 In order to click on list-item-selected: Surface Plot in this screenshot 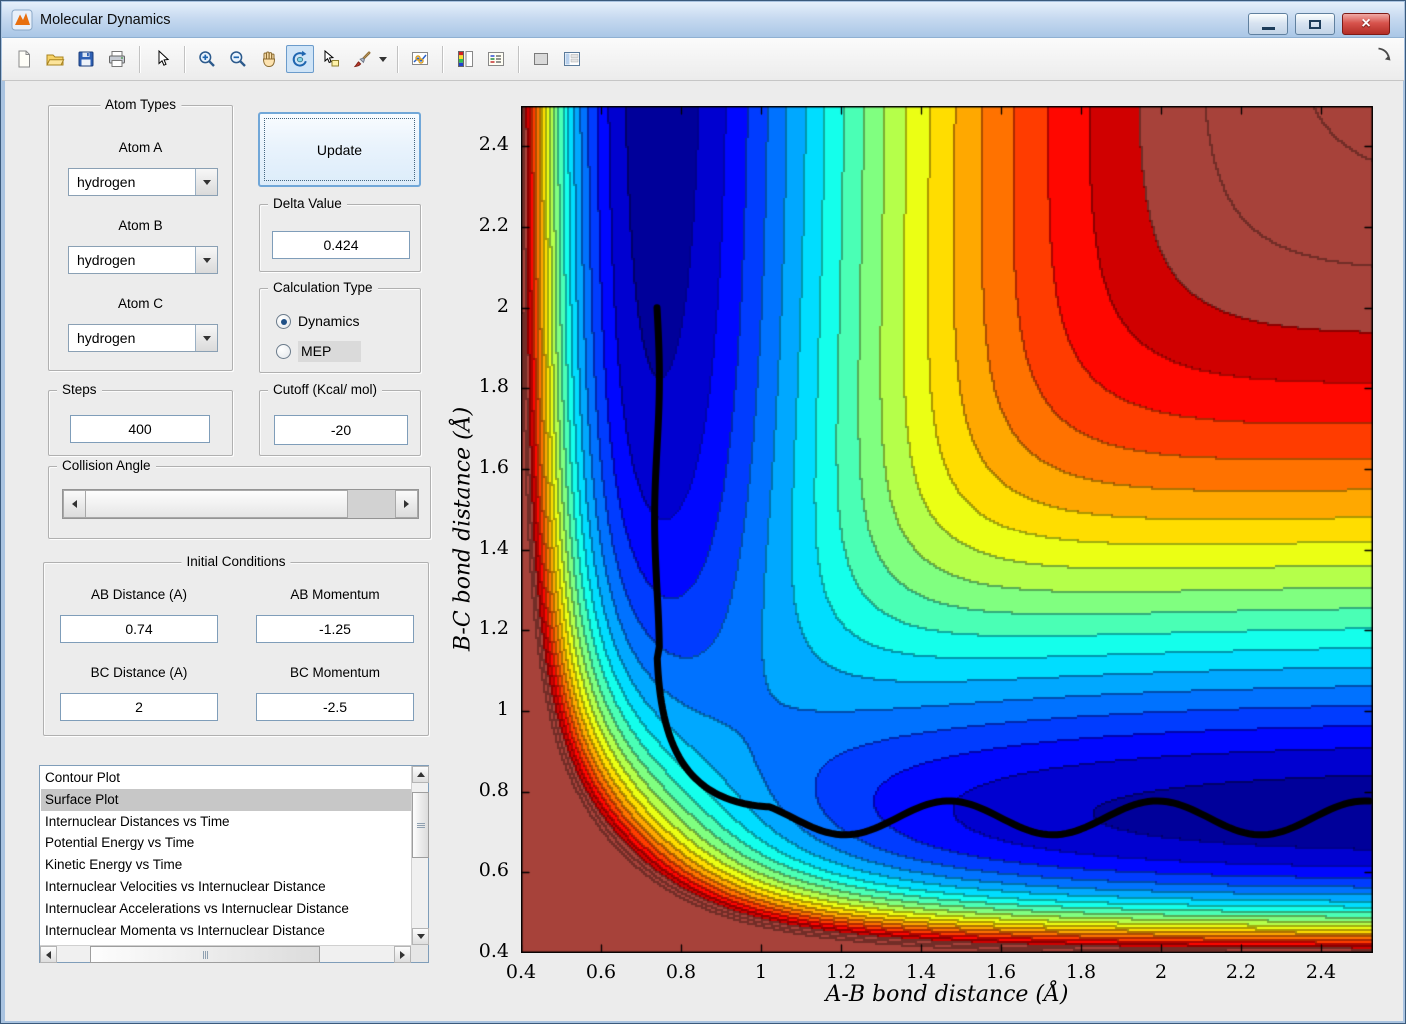, I will do `click(226, 799)`.